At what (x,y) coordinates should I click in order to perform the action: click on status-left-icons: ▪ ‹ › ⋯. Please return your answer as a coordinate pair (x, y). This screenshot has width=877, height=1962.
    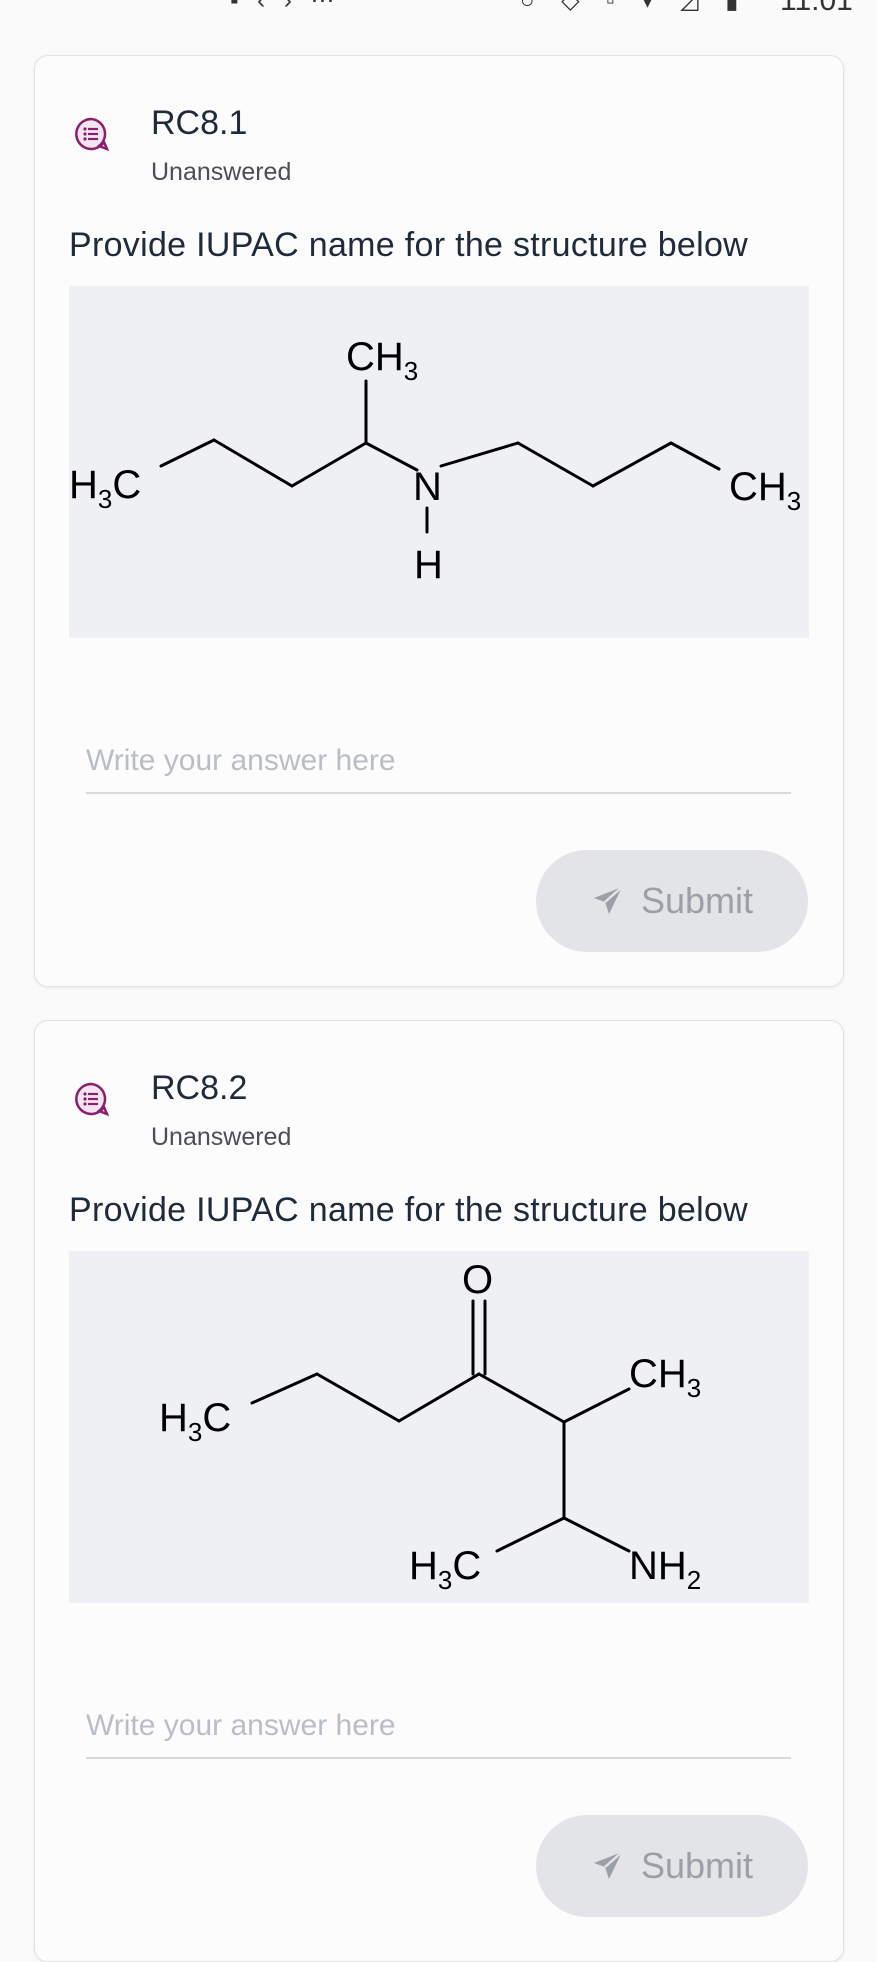
    Looking at the image, I should click on (285, 7).